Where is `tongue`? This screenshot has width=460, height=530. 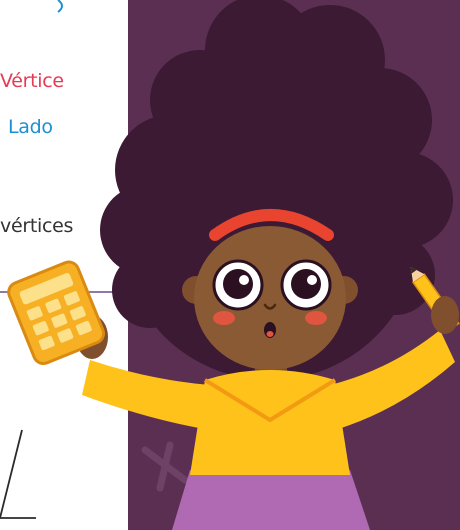 tongue is located at coordinates (270, 334).